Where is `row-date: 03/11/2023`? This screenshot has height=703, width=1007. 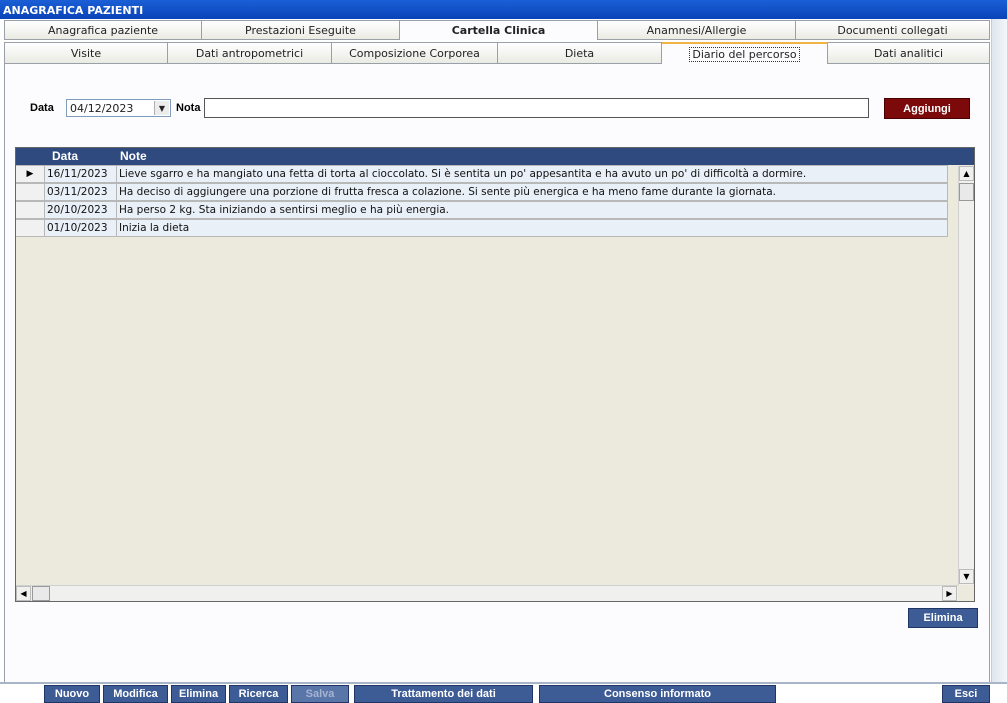 row-date: 03/11/2023 is located at coordinates (81, 192).